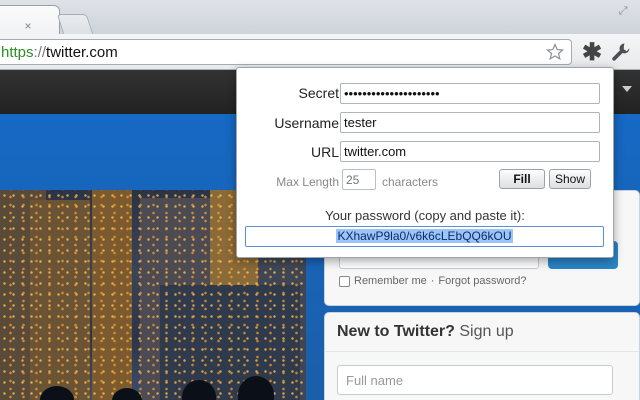  Describe the element at coordinates (482, 356) in the screenshot. I see `signup-card: New to Twitter? Sign up` at that location.